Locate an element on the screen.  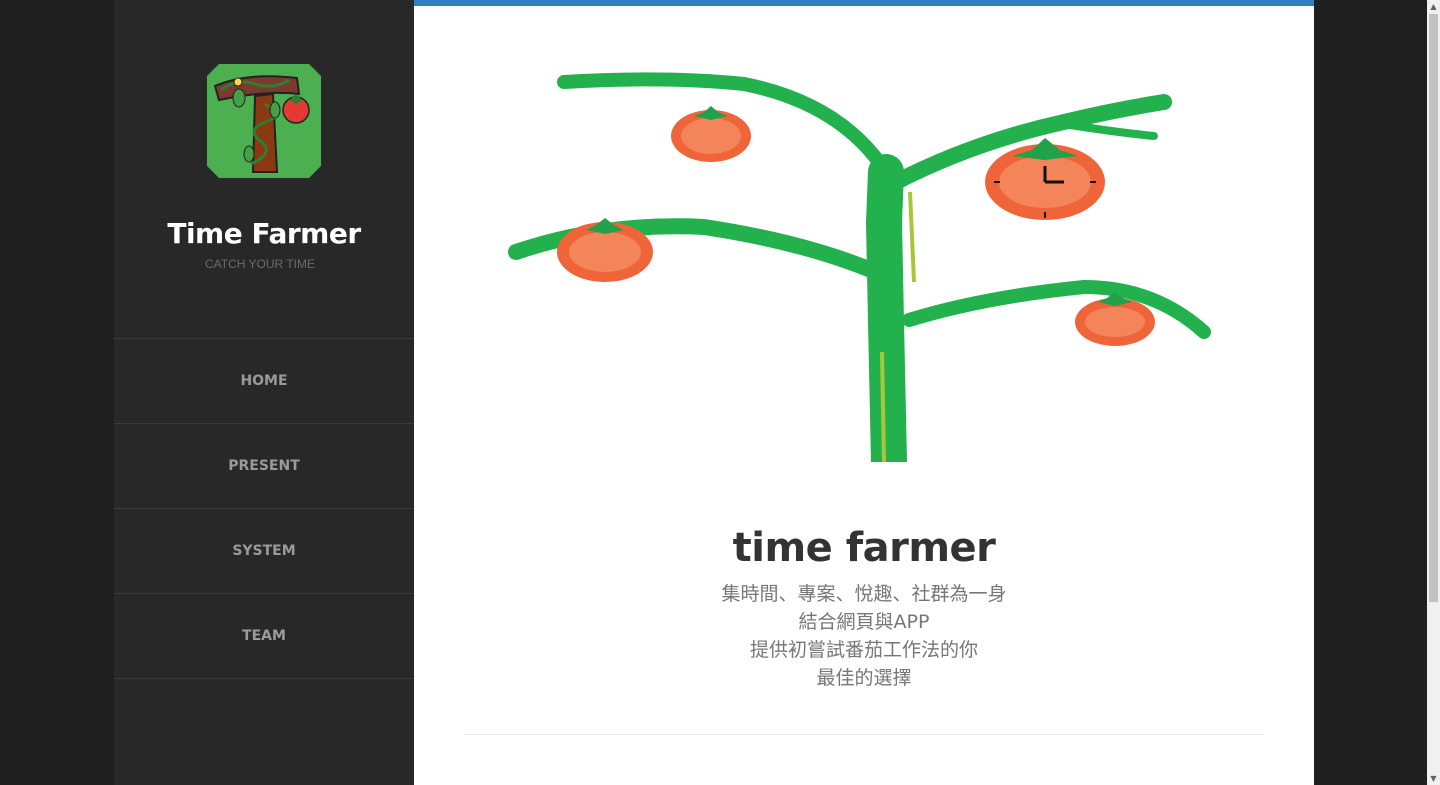
scroll-down-icon: ▼ is located at coordinates (1433, 778).